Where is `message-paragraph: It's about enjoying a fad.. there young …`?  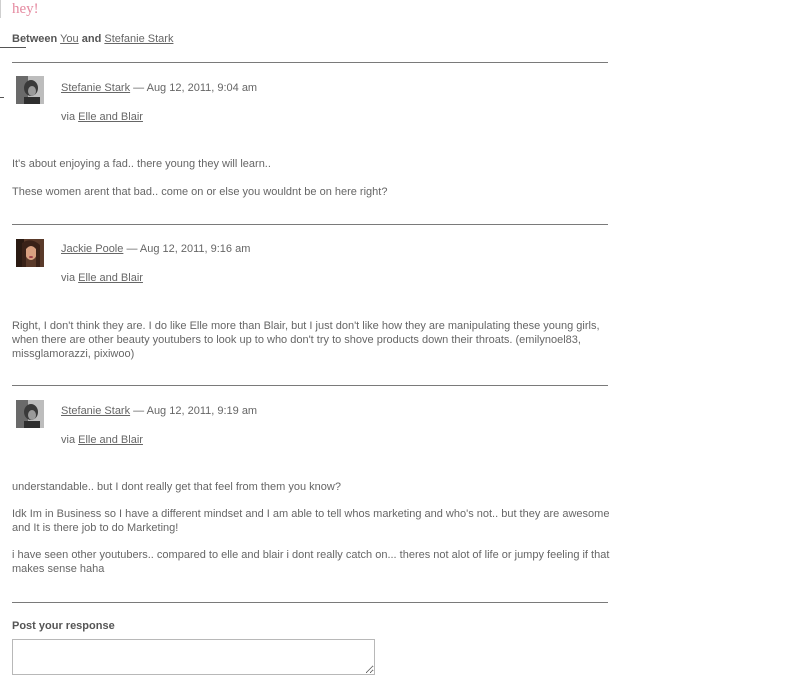
message-paragraph: It's about enjoying a fad.. there young … is located at coordinates (141, 164).